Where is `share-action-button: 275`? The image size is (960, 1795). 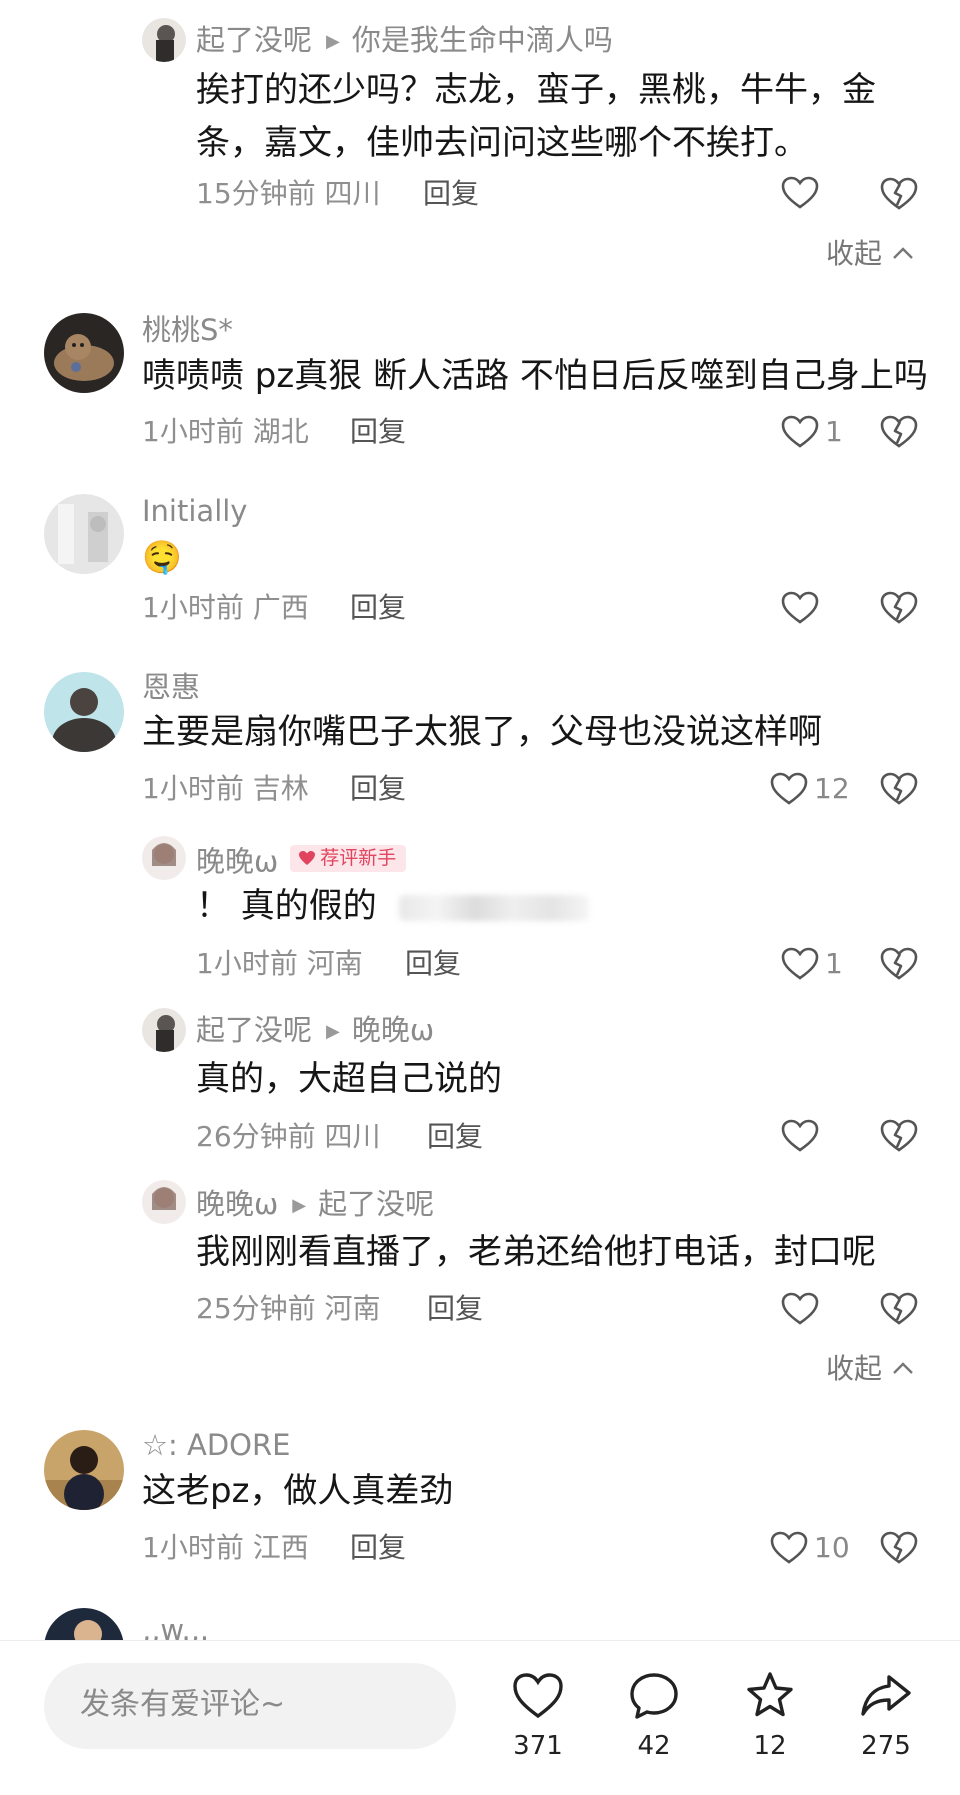
share-action-button: 275 is located at coordinates (886, 1714).